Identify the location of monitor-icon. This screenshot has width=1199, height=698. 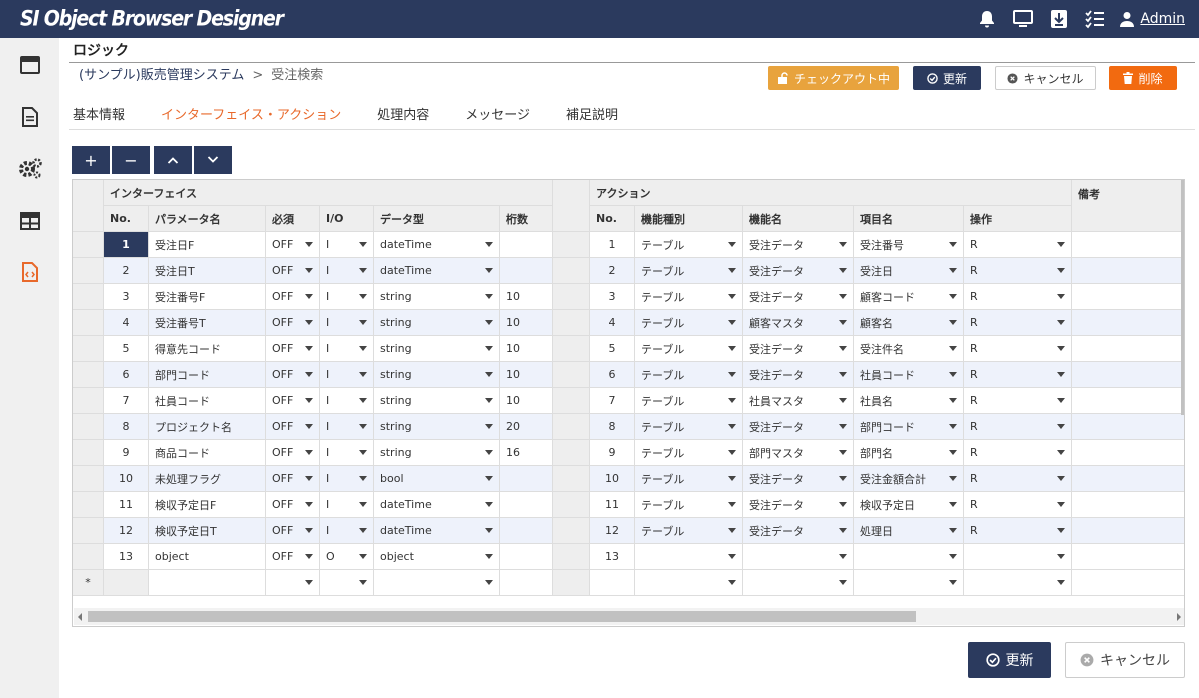
(1023, 19).